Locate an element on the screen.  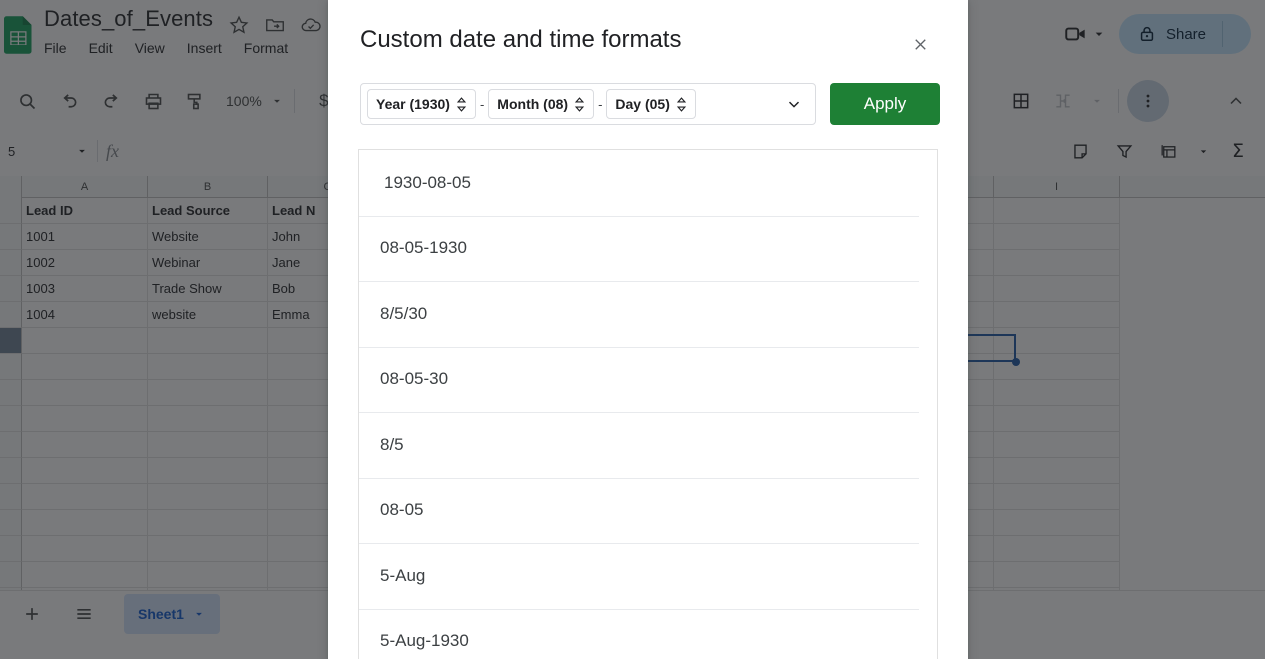
dialog-header: Custom date and time formats is located at coordinates (648, 40).